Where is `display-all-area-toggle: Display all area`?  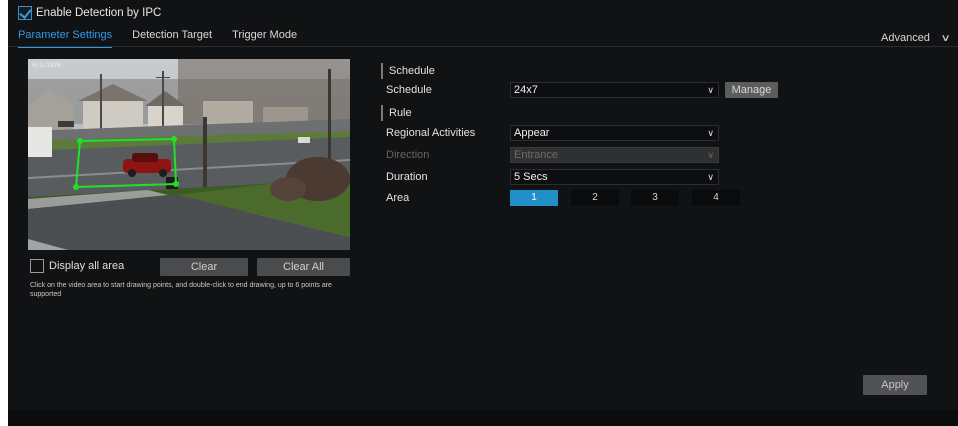 display-all-area-toggle: Display all area is located at coordinates (77, 266).